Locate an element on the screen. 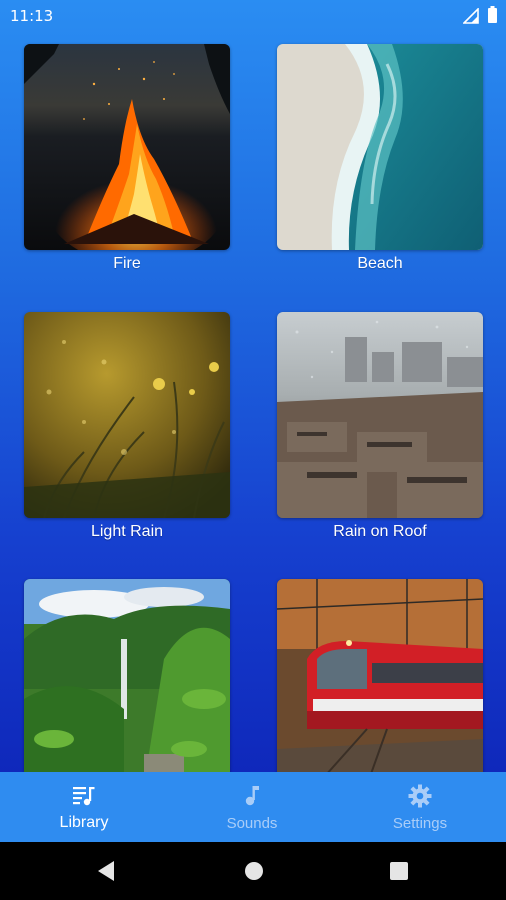 This screenshot has height=900, width=506. status-bar: 11:13 is located at coordinates (253, 16).